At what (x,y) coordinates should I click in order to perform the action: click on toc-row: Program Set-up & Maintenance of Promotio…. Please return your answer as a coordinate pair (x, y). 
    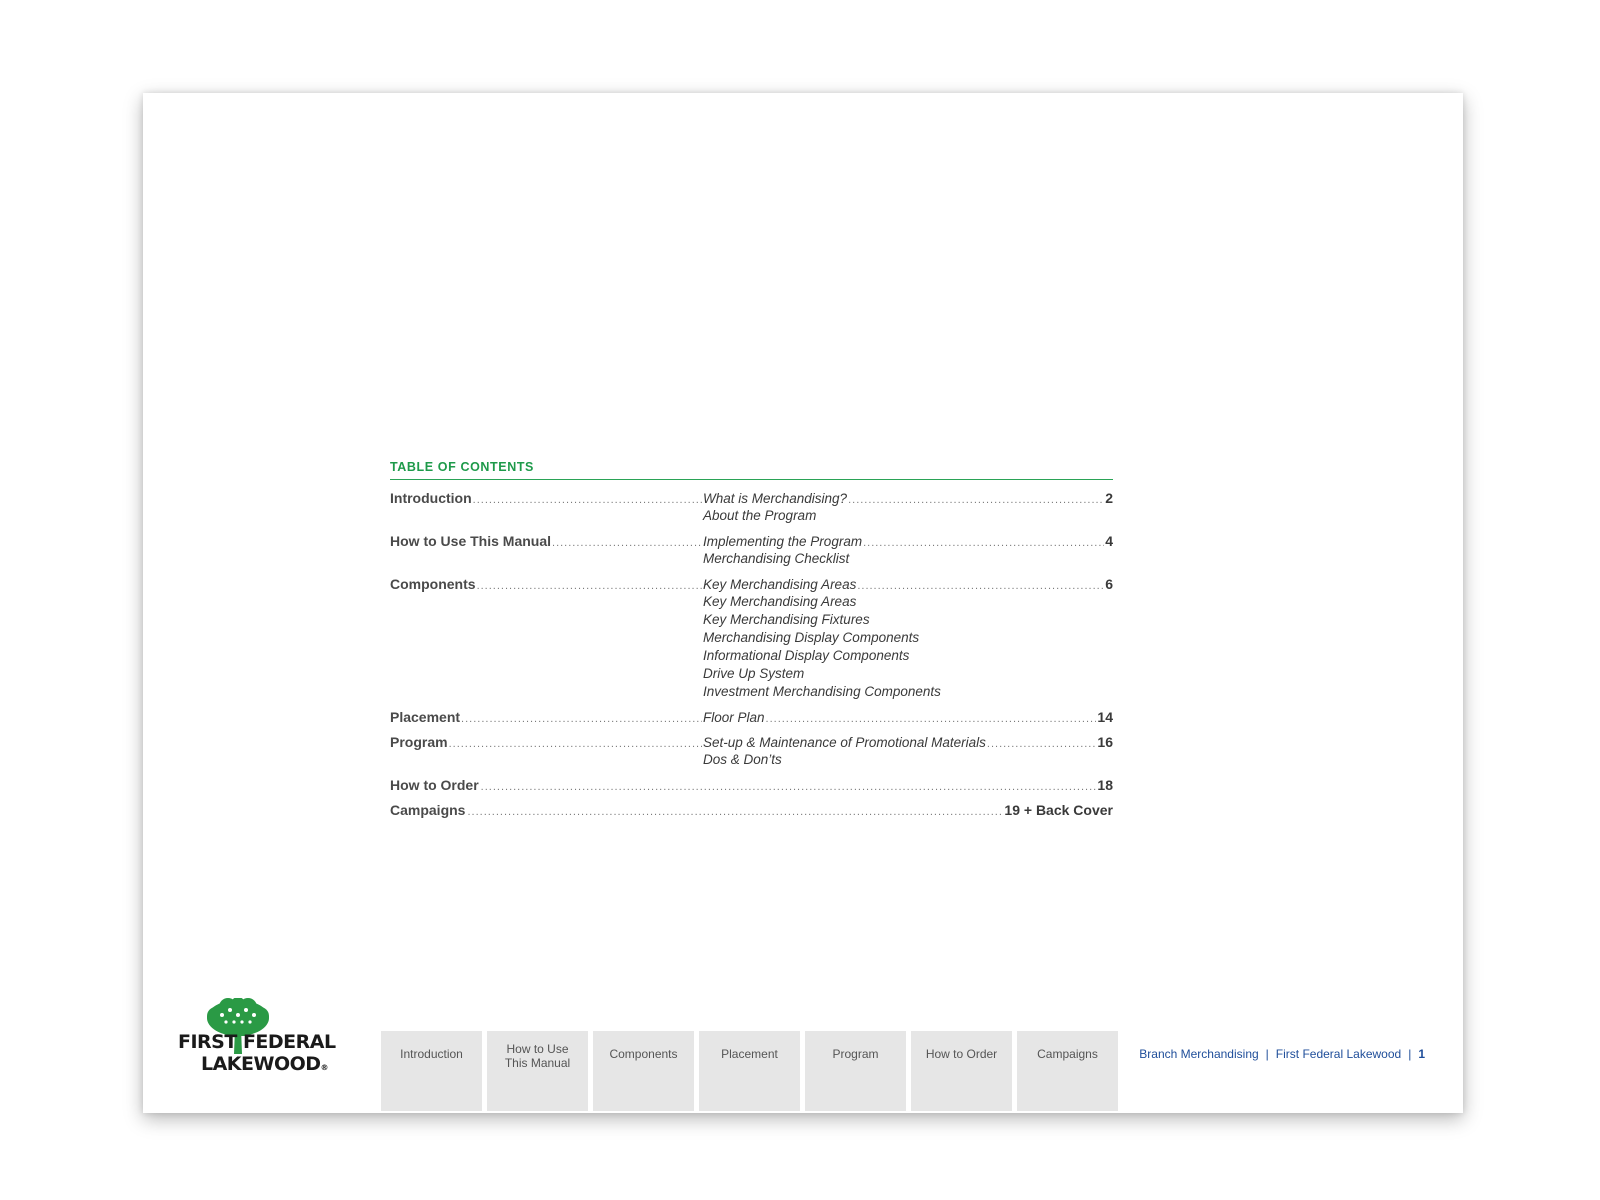
    Looking at the image, I should click on (751, 743).